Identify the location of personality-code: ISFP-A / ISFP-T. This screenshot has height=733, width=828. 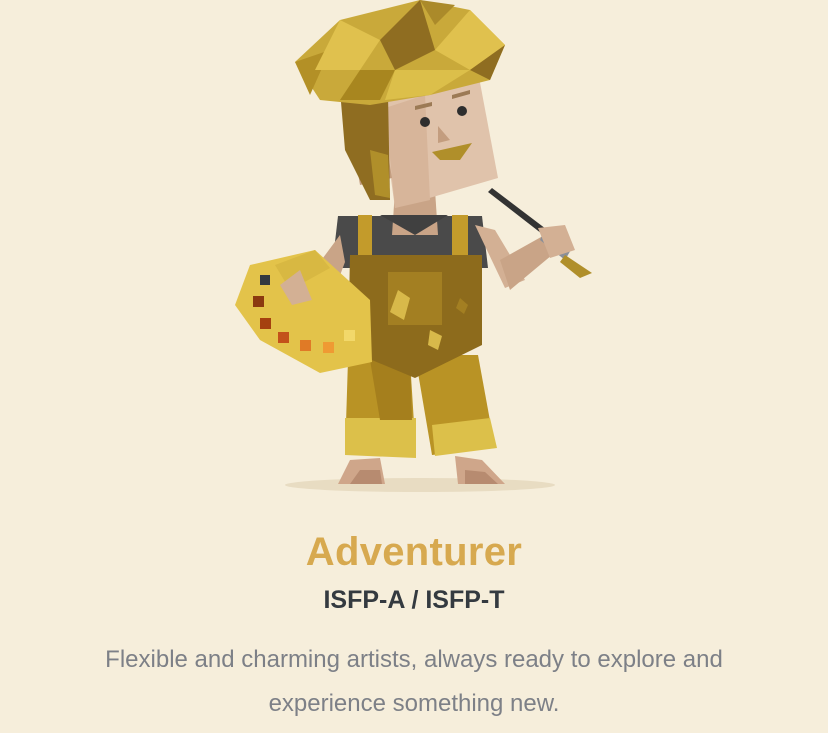
(414, 600).